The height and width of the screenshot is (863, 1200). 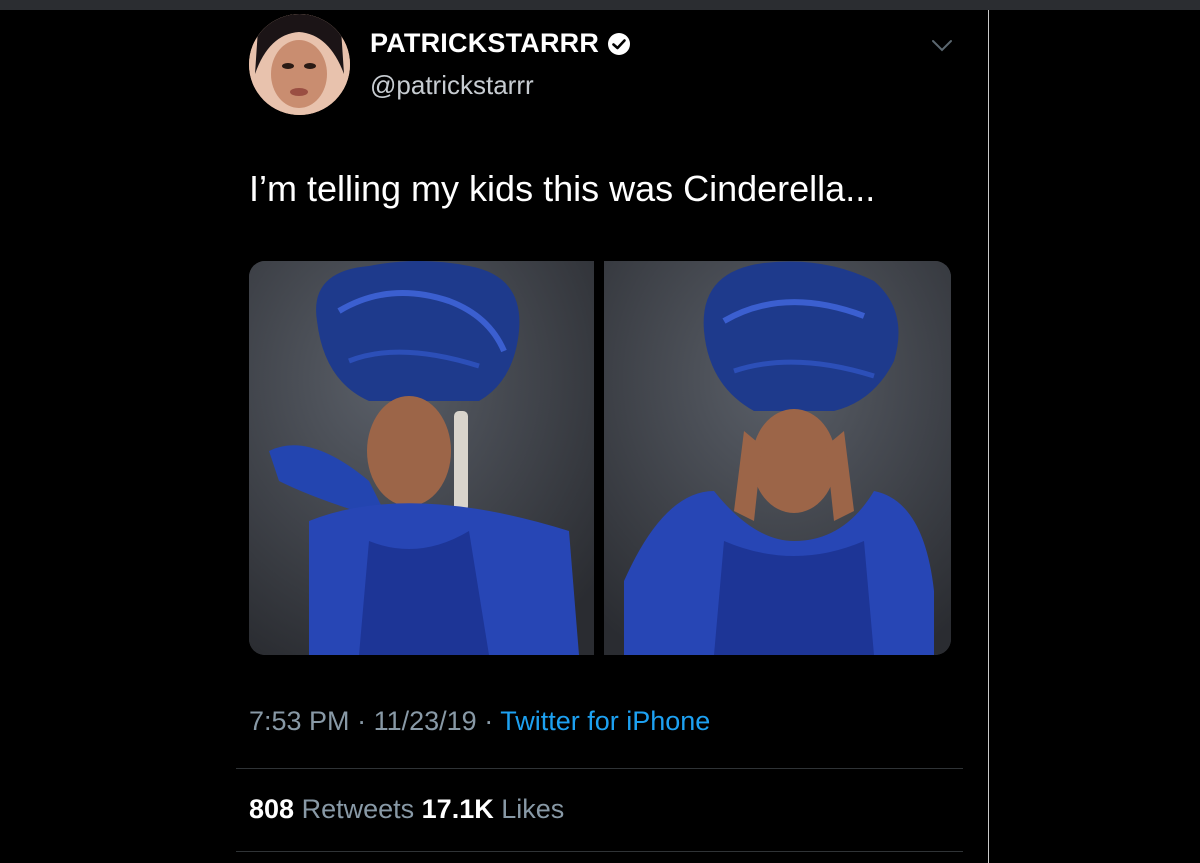 What do you see at coordinates (533, 809) in the screenshot?
I see `likes-label: Likes` at bounding box center [533, 809].